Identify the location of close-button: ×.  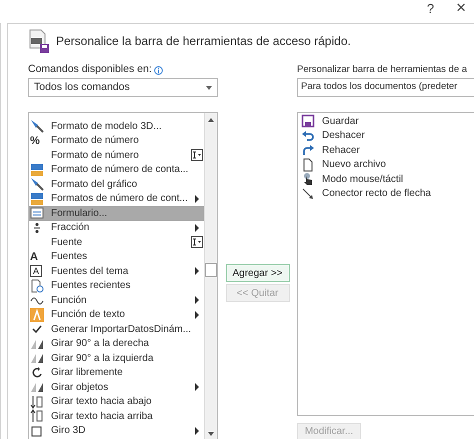
(461, 8).